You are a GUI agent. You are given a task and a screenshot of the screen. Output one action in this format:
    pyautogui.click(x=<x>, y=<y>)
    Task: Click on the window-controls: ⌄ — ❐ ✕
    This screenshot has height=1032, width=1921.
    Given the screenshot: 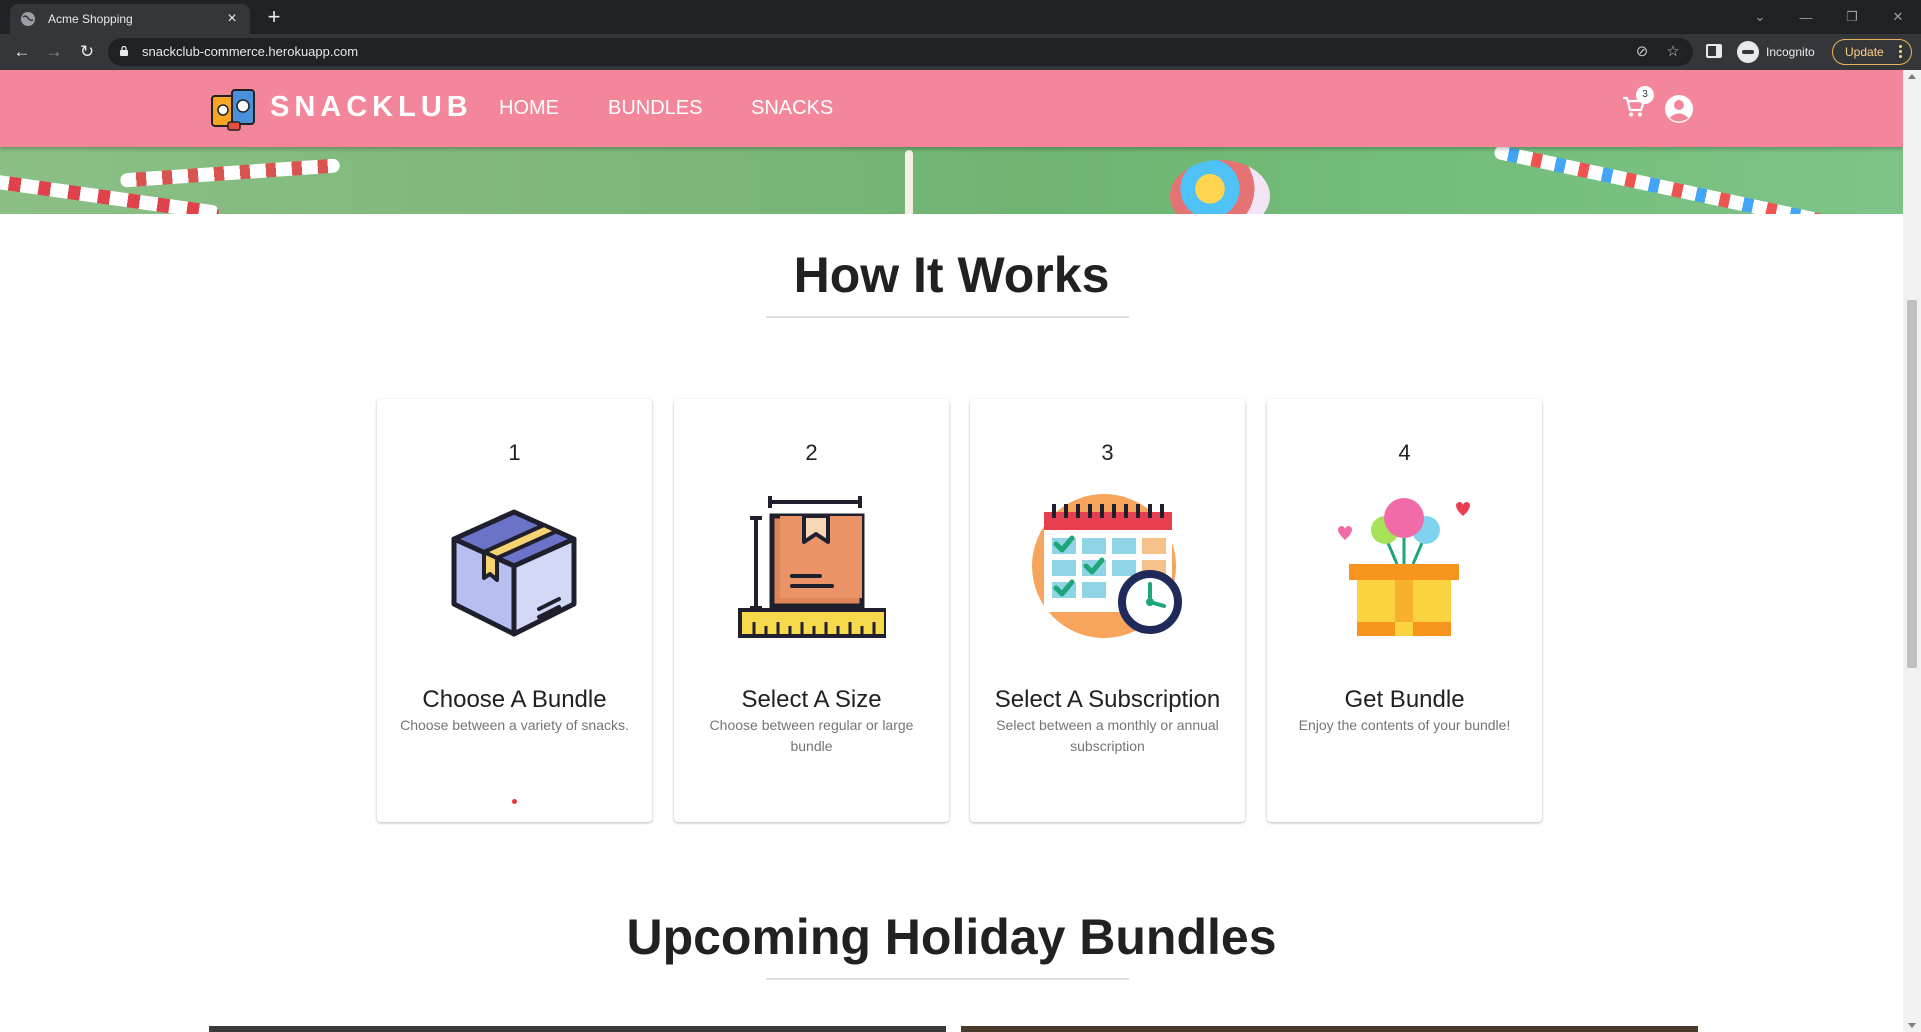 What is the action you would take?
    pyautogui.click(x=1829, y=17)
    